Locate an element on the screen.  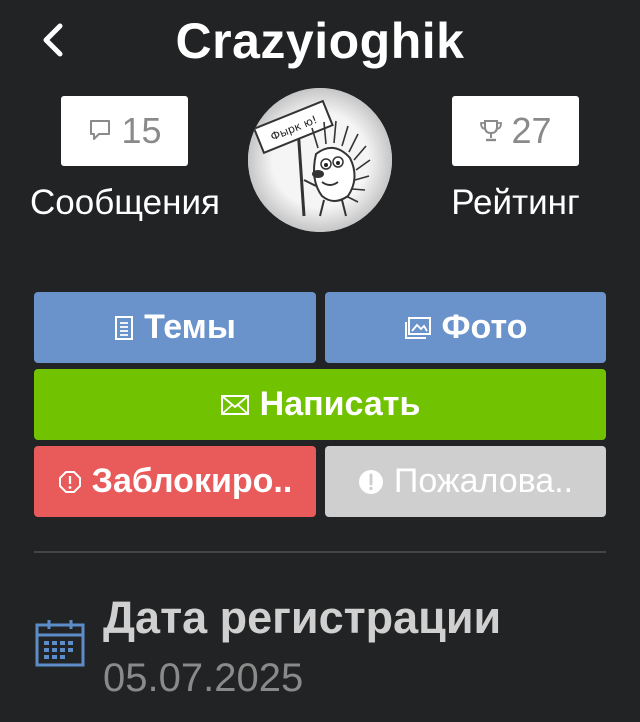
calendar-icon is located at coordinates (60, 643).